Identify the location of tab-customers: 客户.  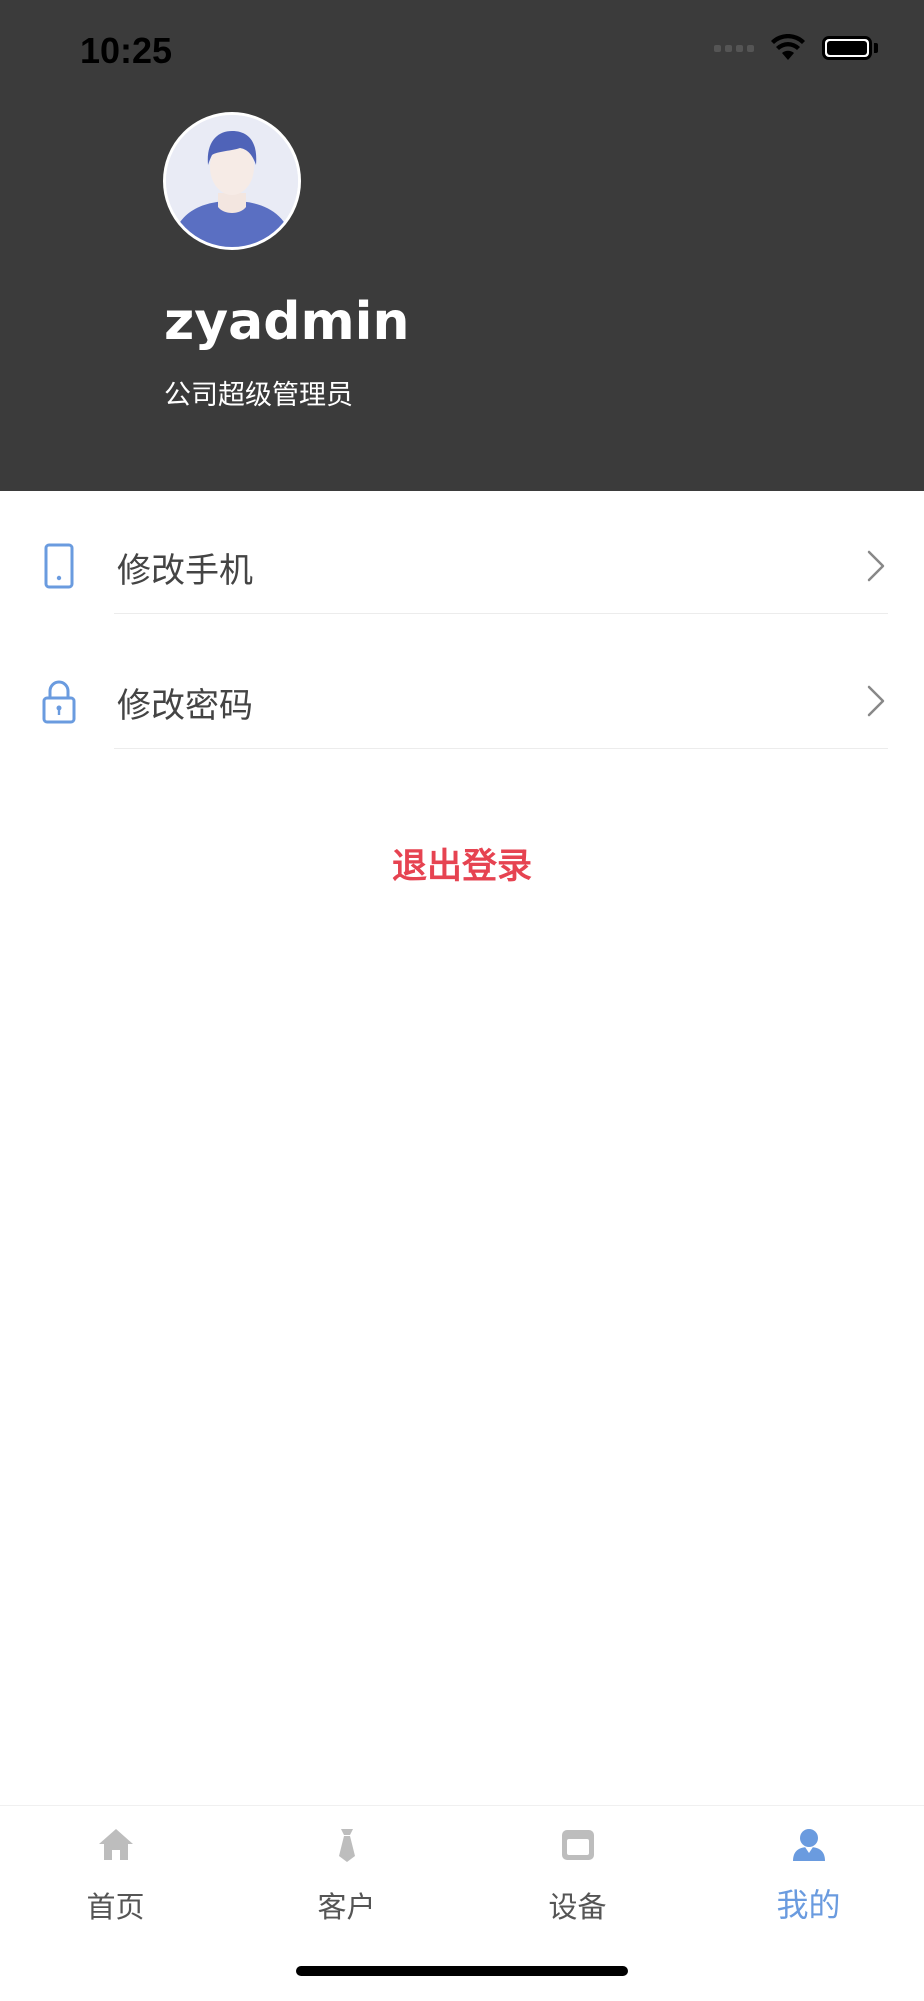
(346, 1881).